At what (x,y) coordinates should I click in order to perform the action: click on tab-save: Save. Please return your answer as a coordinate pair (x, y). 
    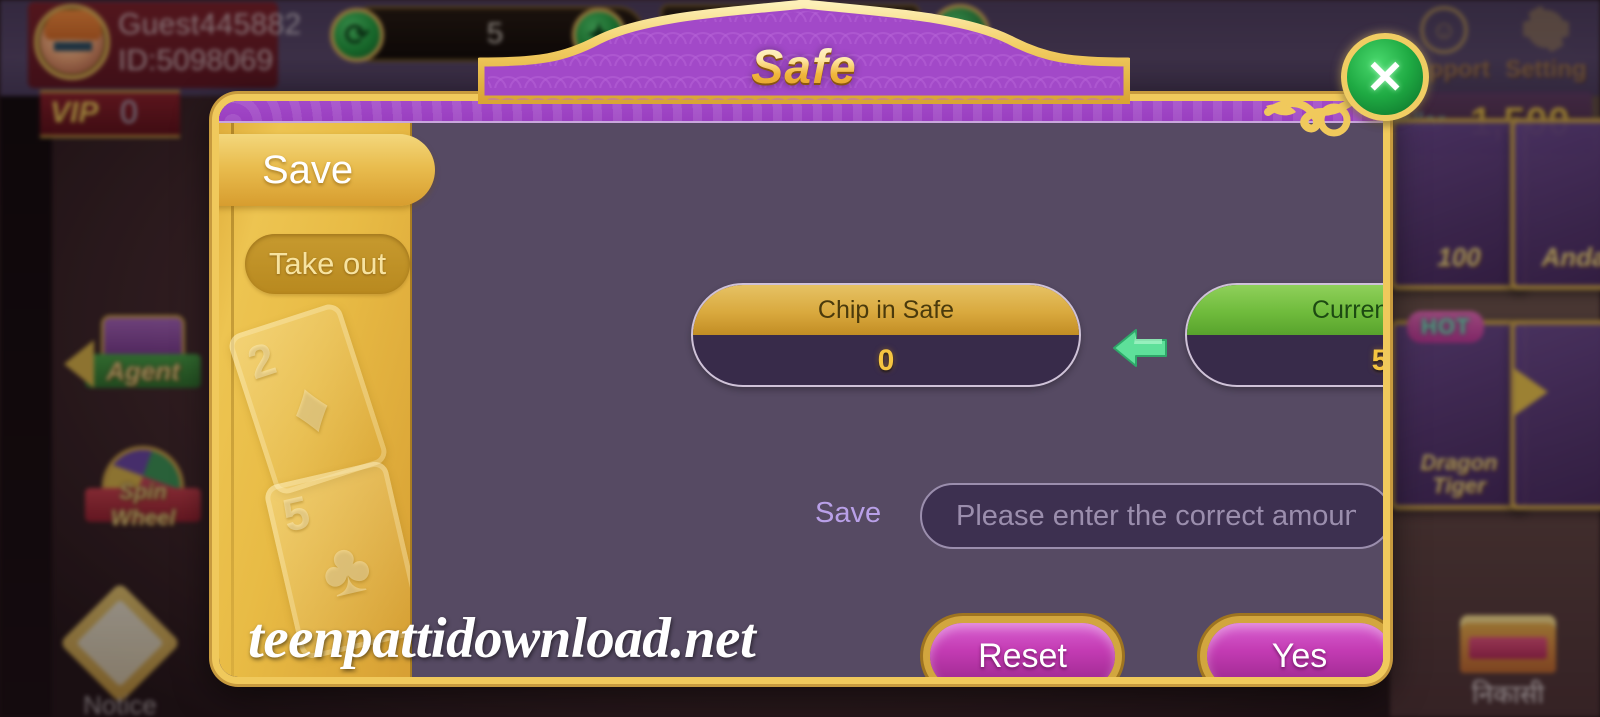
    Looking at the image, I should click on (327, 170).